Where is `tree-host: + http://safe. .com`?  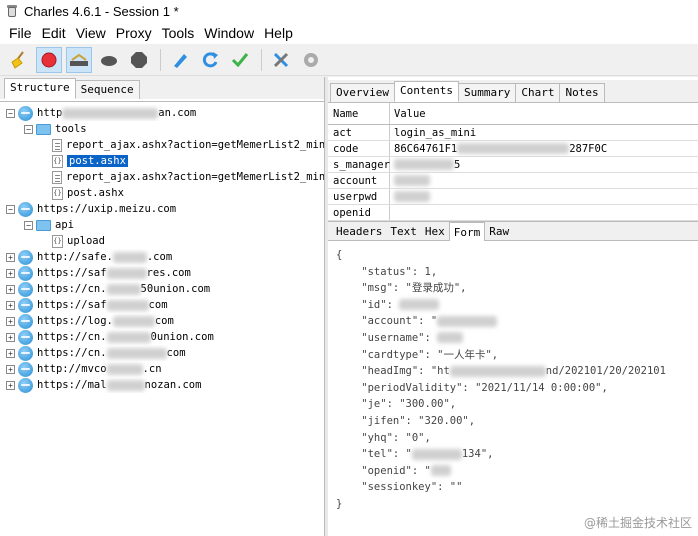
tree-host: + http://safe. .com is located at coordinates (162, 257).